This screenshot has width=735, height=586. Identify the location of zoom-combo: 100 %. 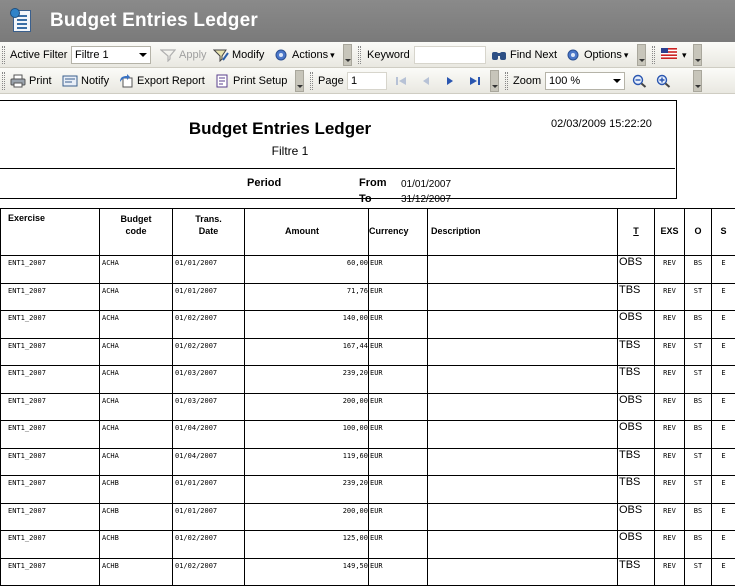
(585, 81).